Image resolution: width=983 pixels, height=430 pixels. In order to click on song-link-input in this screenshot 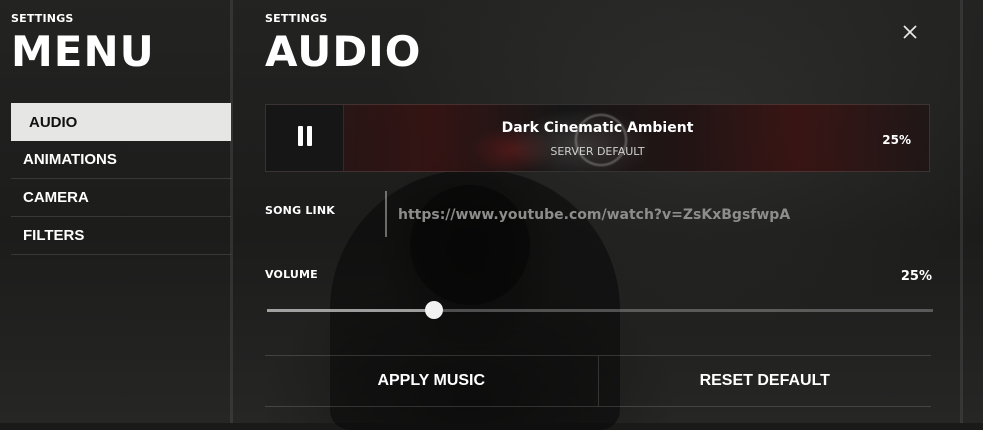, I will do `click(658, 215)`.